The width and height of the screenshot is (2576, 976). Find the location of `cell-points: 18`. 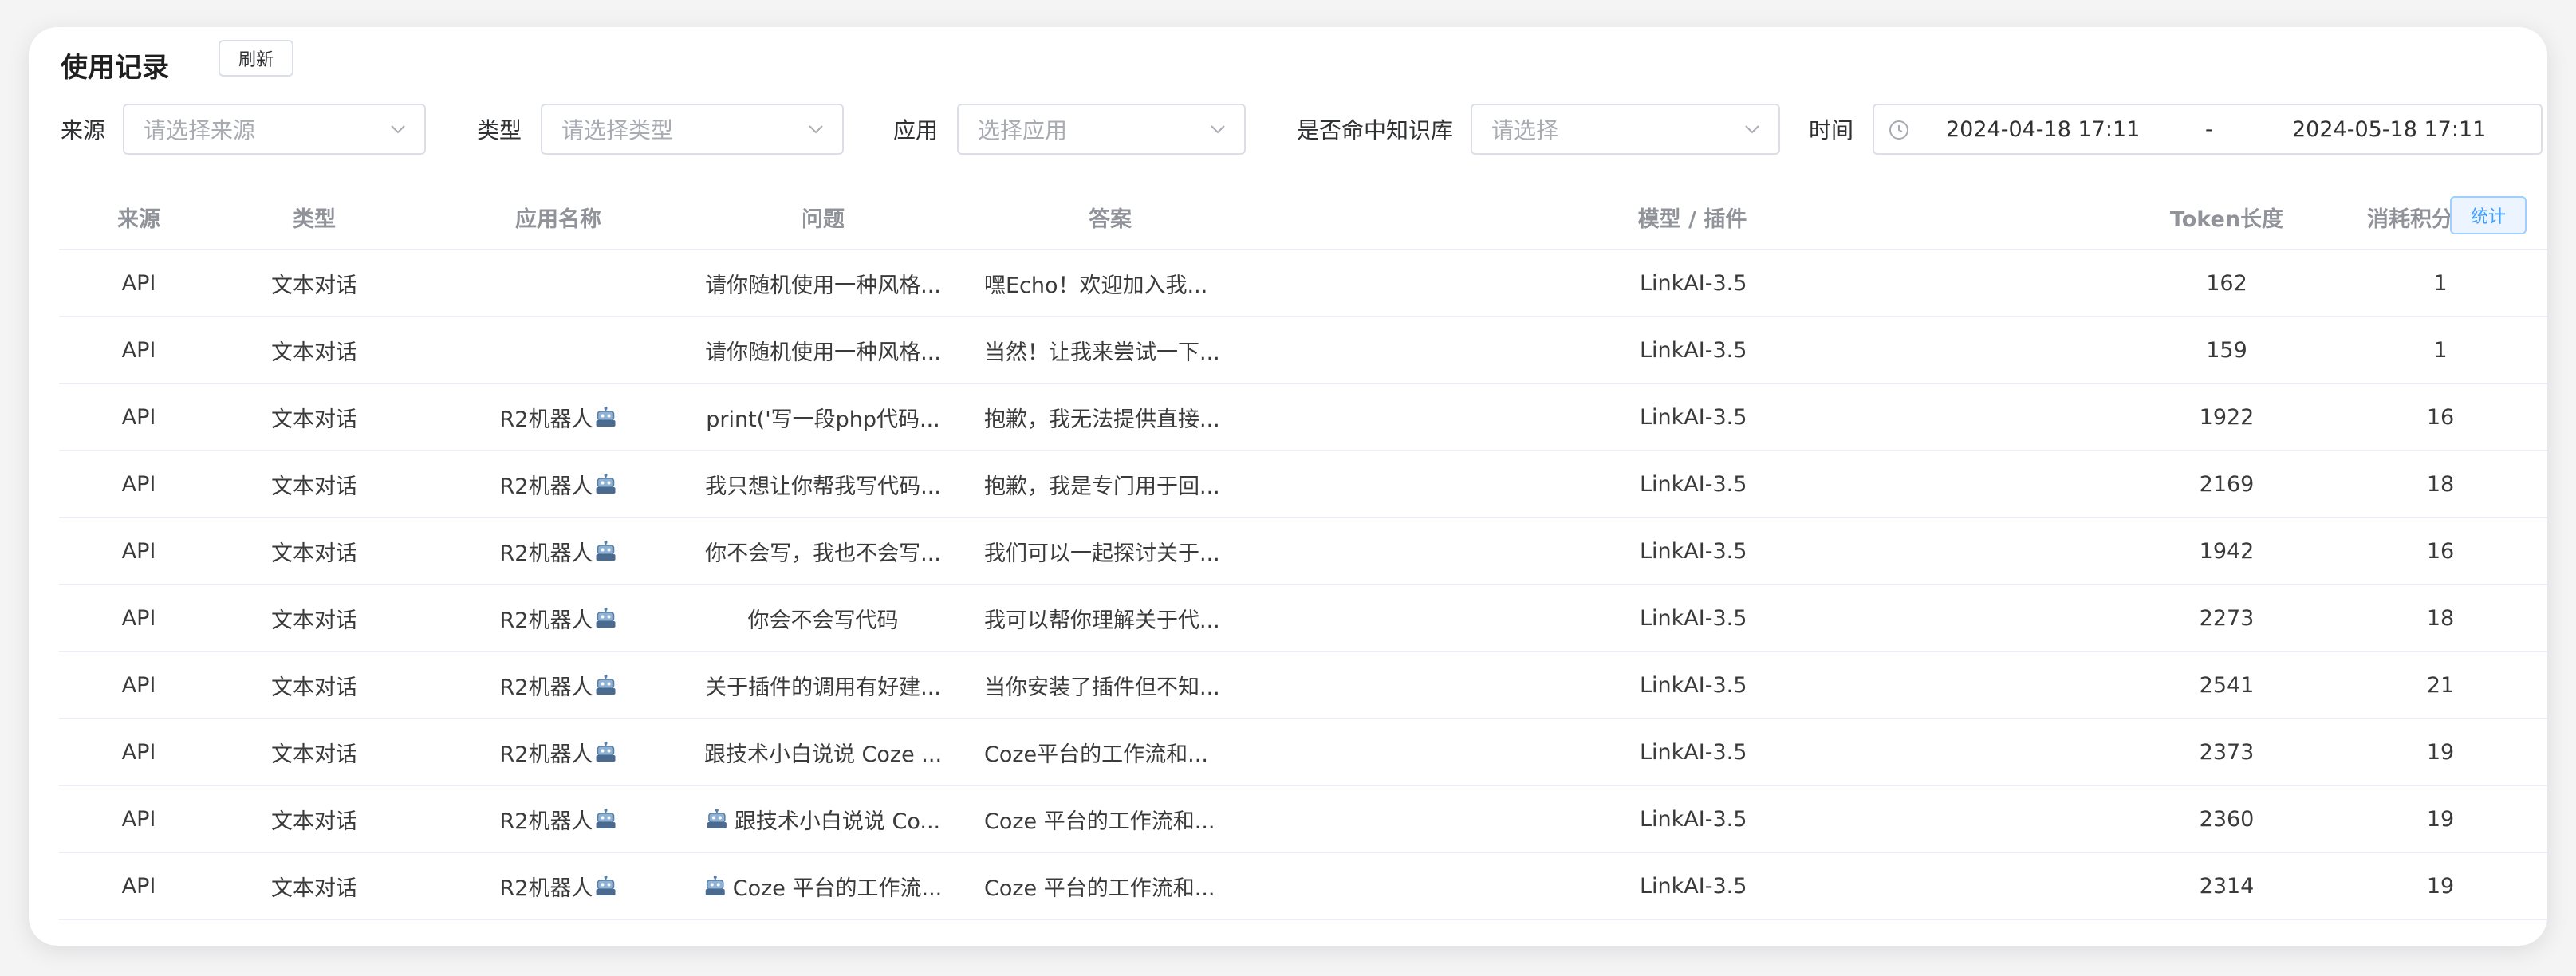

cell-points: 18 is located at coordinates (2440, 484).